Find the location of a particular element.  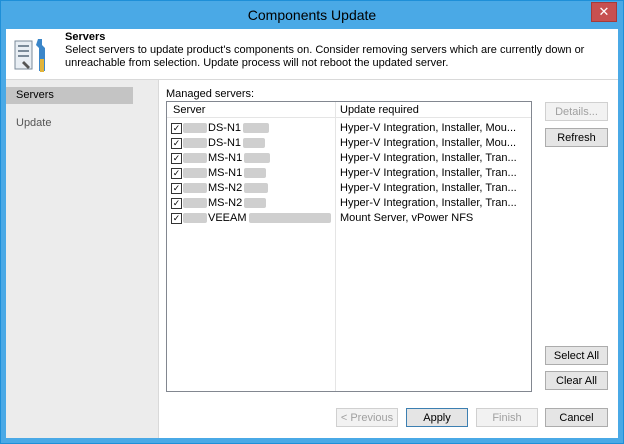

column-header-server: Server is located at coordinates (251, 110).